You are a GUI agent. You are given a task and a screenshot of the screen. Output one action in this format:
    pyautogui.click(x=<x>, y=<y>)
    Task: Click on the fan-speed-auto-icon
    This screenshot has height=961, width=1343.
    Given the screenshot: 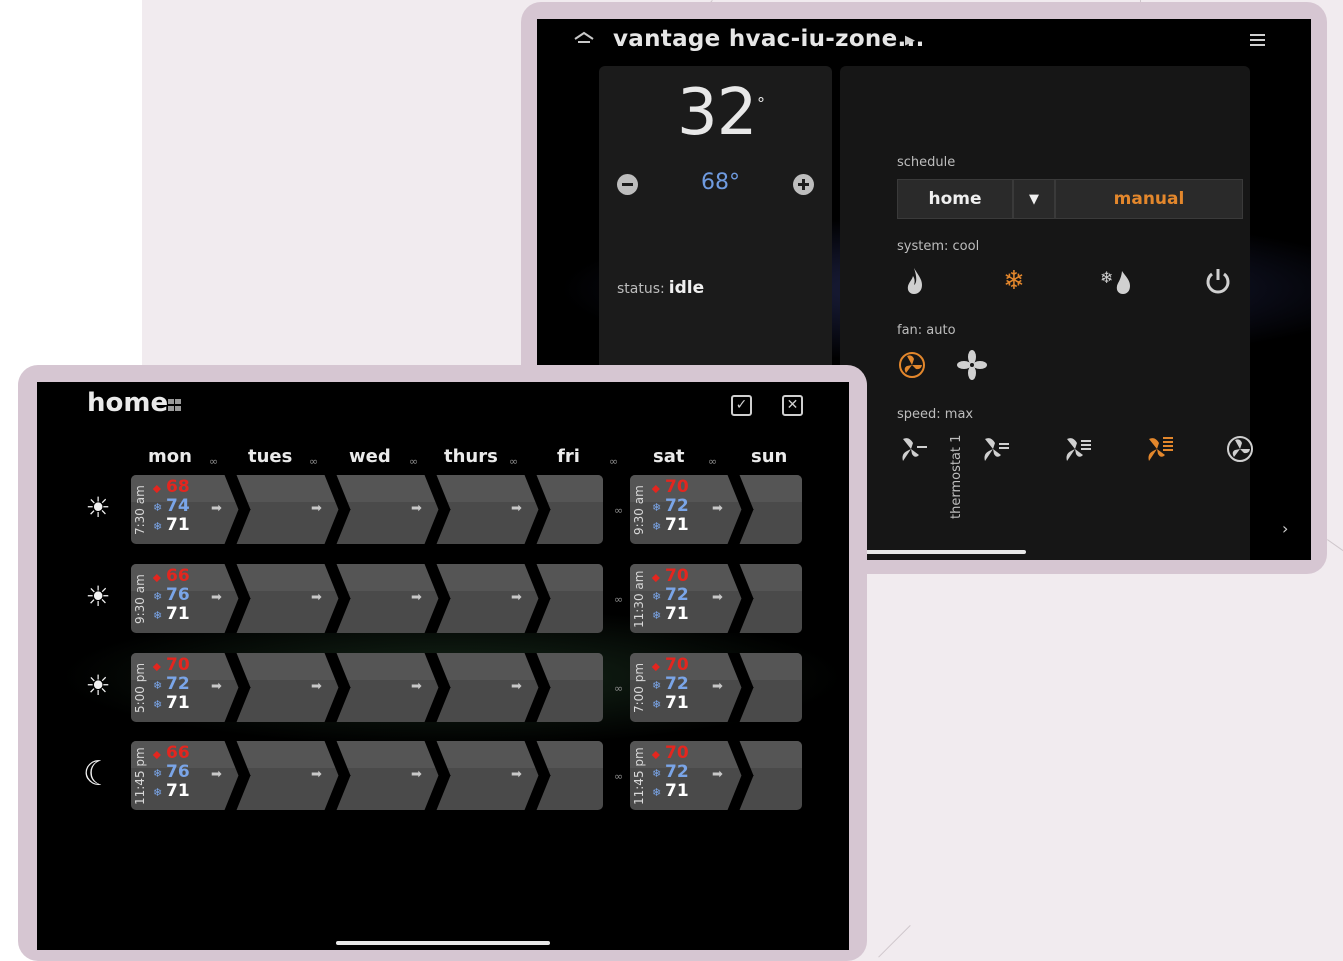 What is the action you would take?
    pyautogui.click(x=1240, y=449)
    